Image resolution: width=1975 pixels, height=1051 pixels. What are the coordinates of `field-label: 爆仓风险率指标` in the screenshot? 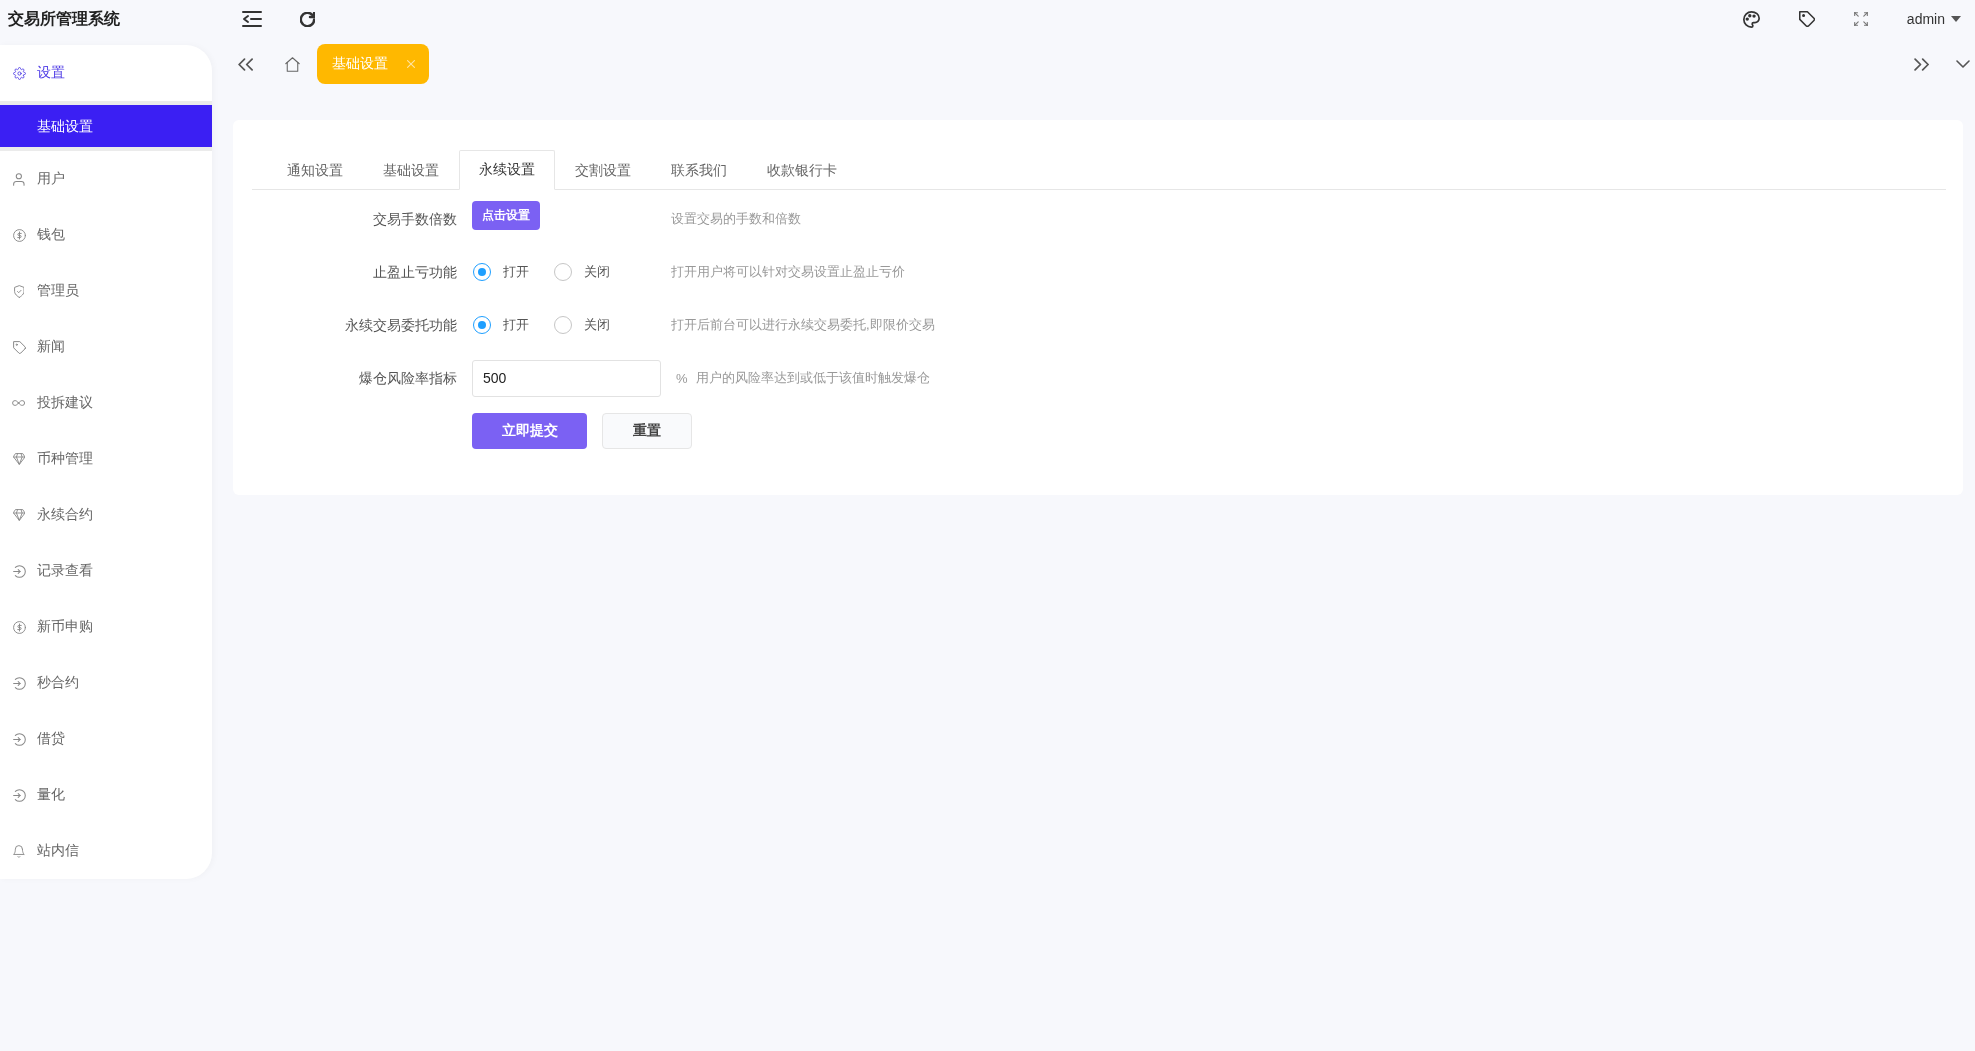 It's located at (408, 377).